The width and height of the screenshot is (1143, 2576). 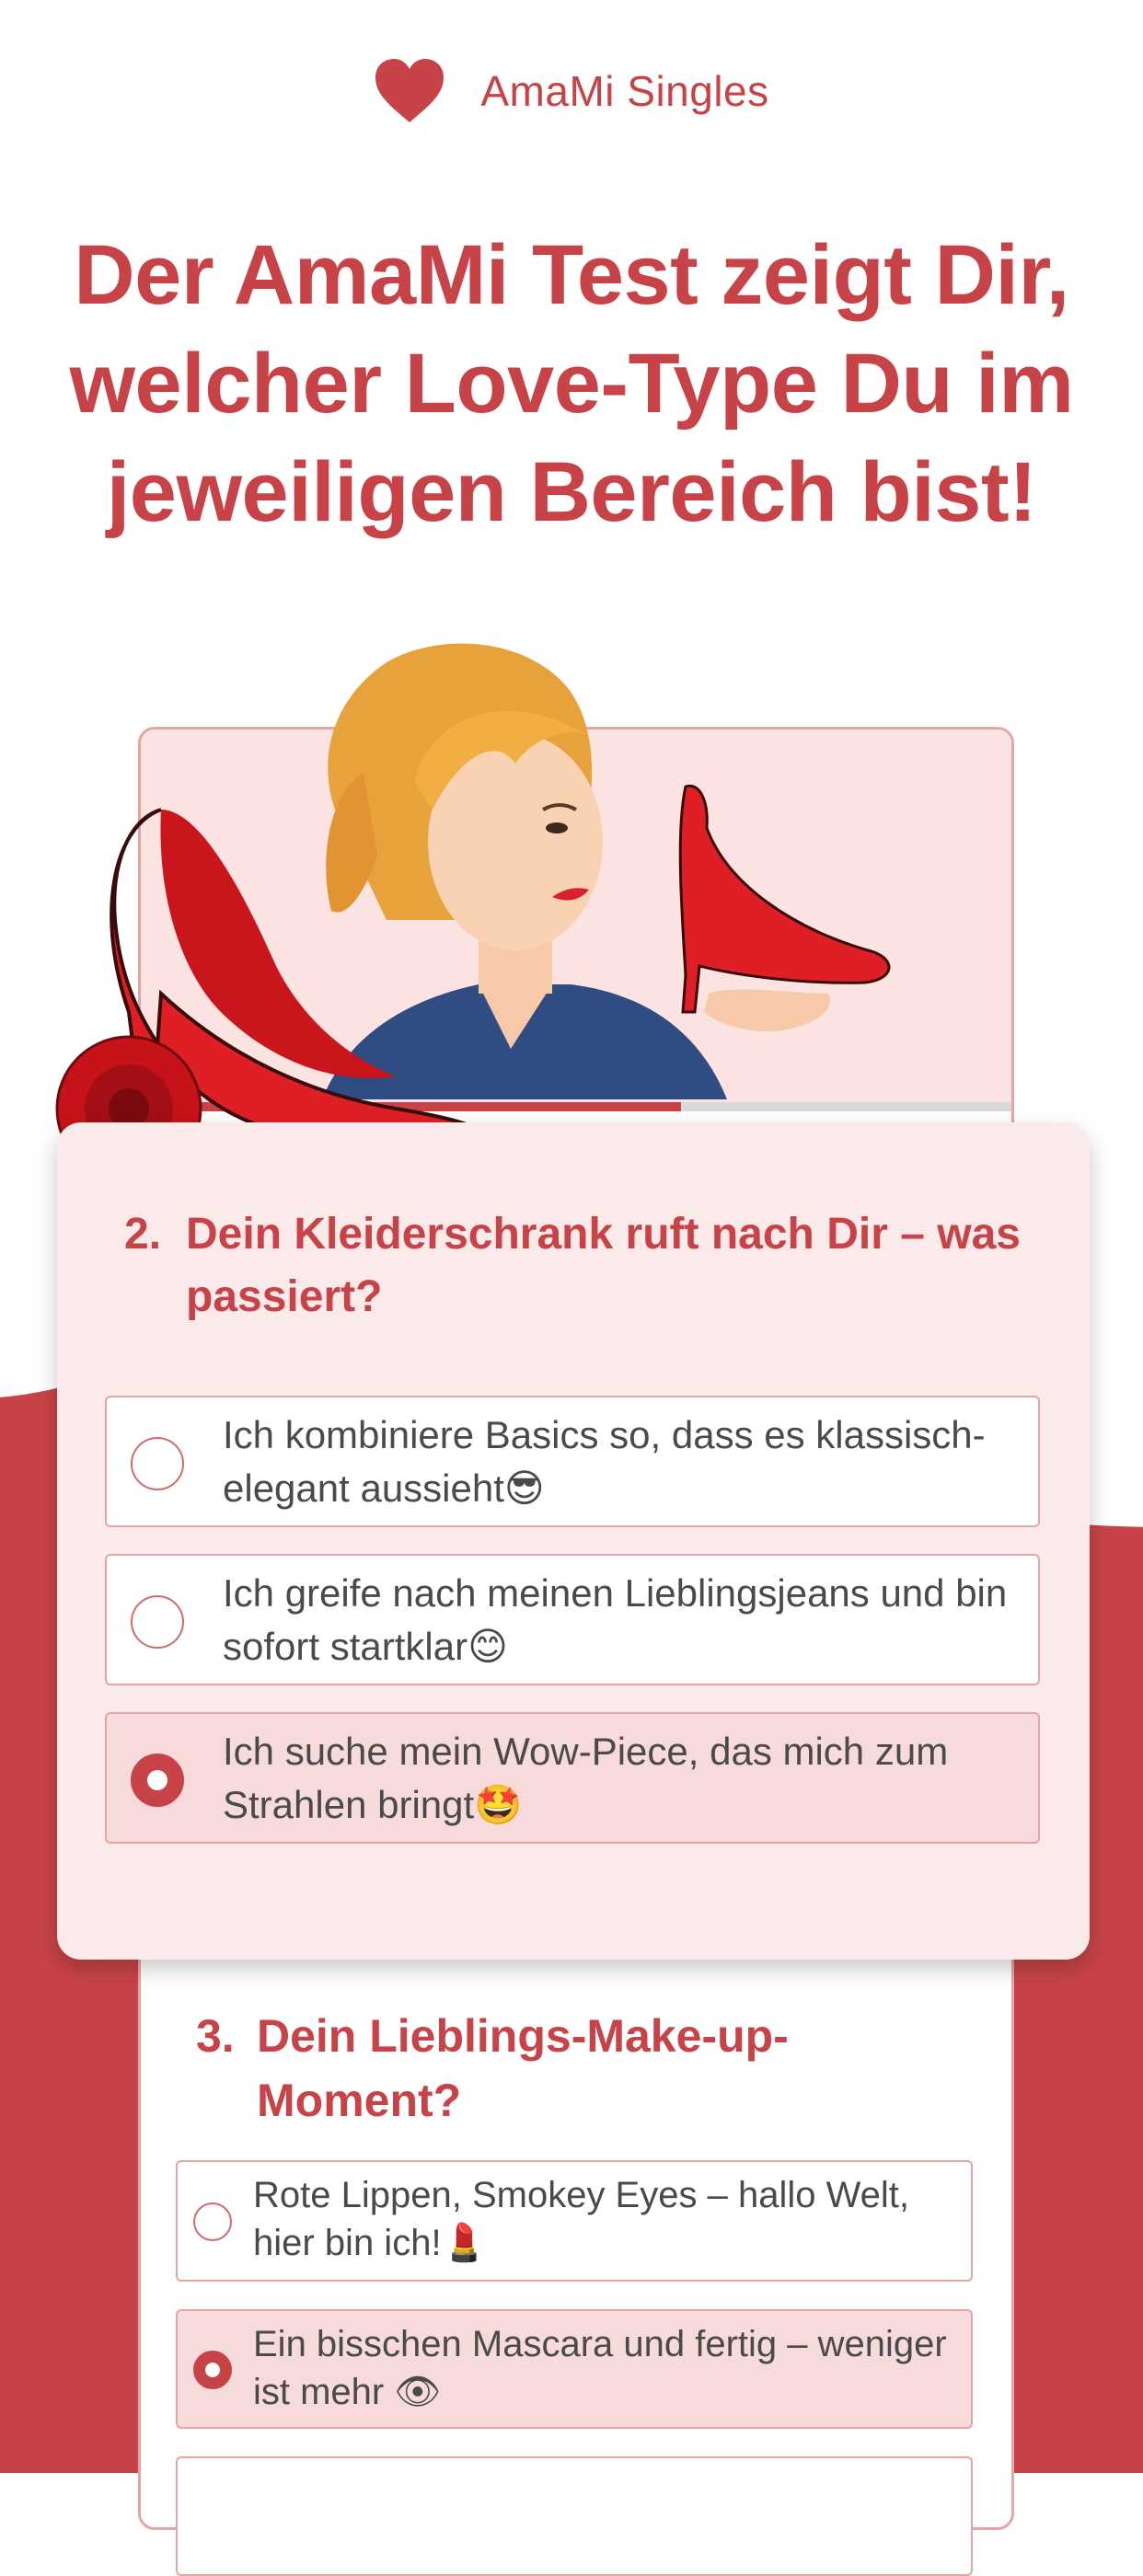 What do you see at coordinates (524, 1488) in the screenshot?
I see `sunglasses-emoji-icon: 😎` at bounding box center [524, 1488].